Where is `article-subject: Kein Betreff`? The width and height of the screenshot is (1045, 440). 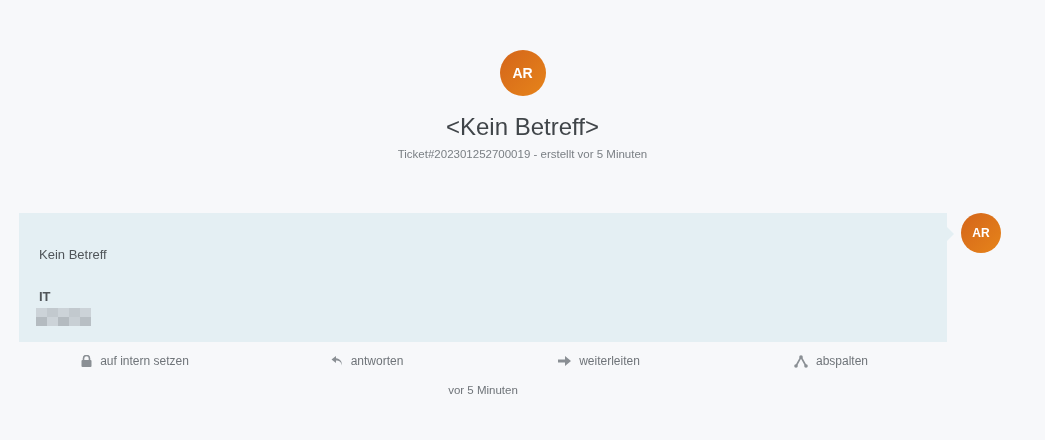 article-subject: Kein Betreff is located at coordinates (73, 255).